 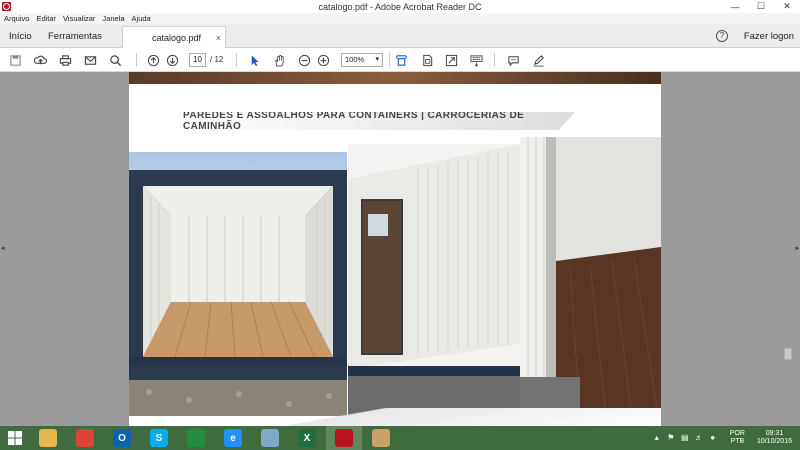 What do you see at coordinates (6, 6) in the screenshot?
I see `acrobat-app-icon` at bounding box center [6, 6].